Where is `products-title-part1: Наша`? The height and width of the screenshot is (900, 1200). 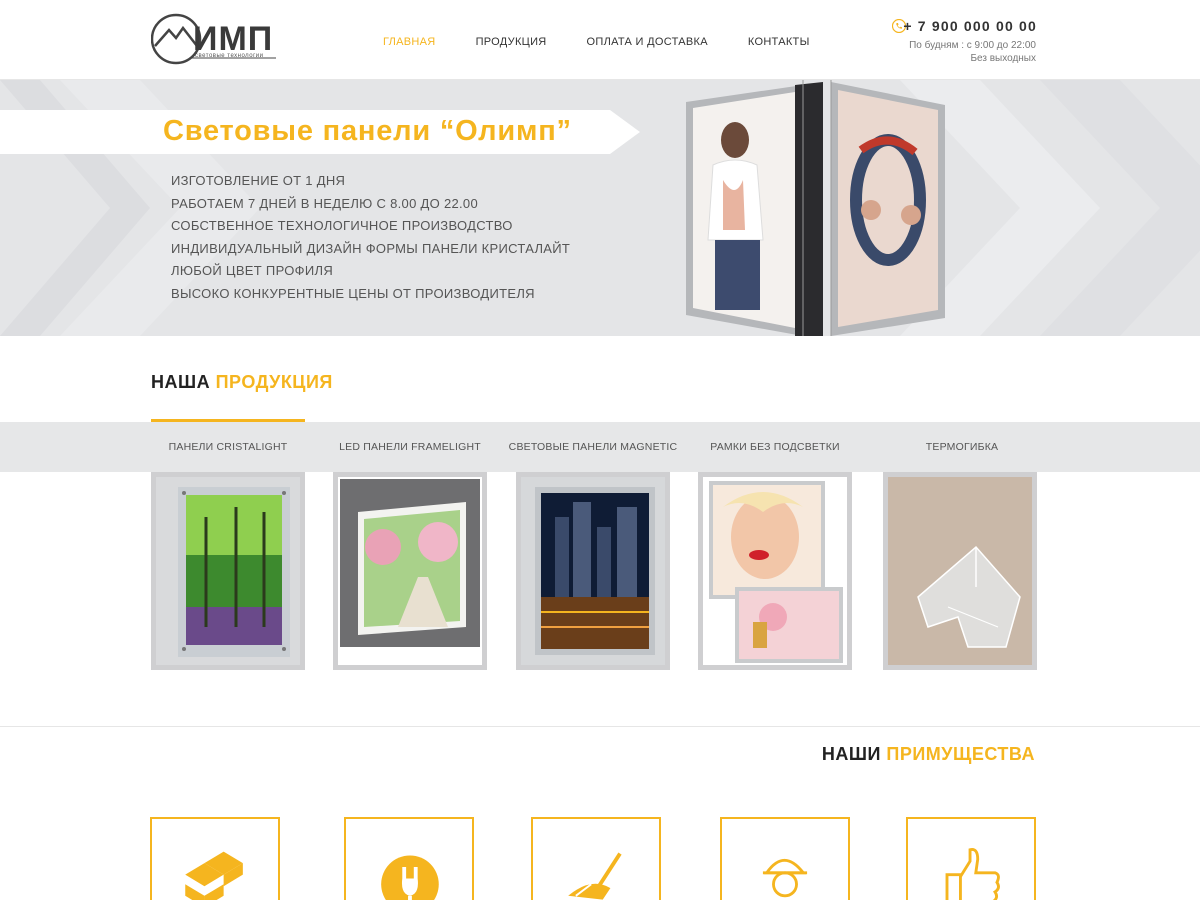
products-title-part1: Наша is located at coordinates (181, 382).